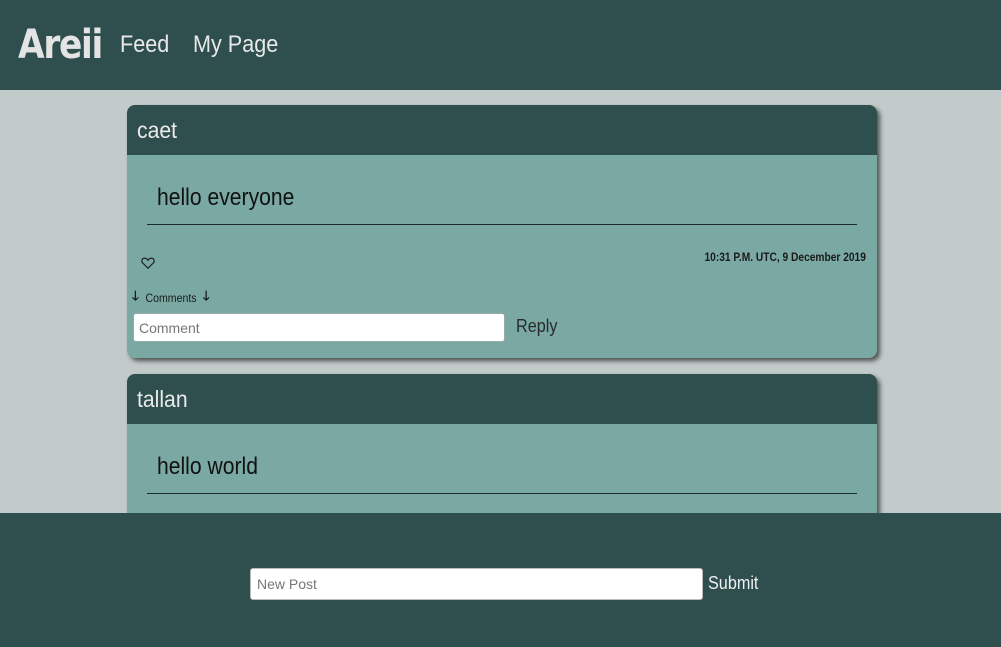  Describe the element at coordinates (502, 469) in the screenshot. I see `post-content: hello world` at that location.